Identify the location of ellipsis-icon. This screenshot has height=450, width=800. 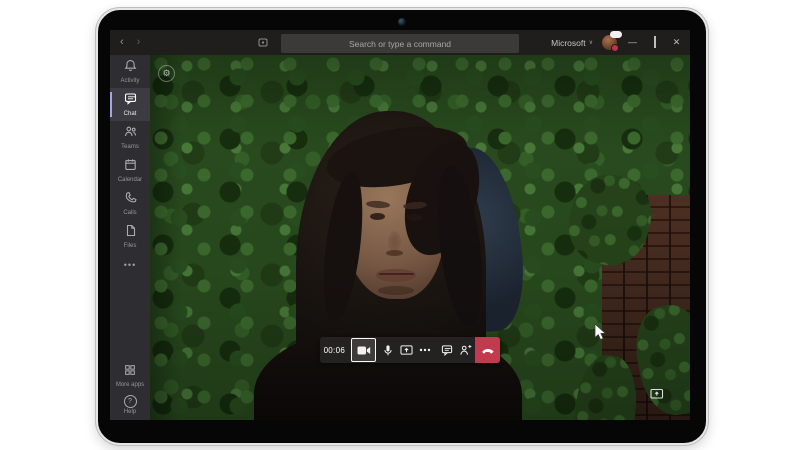
(425, 350).